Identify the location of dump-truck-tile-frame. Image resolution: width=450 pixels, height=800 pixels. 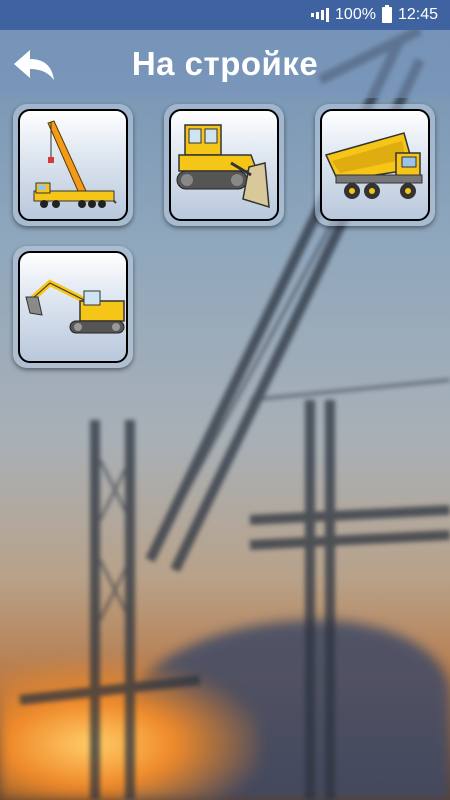
(375, 165).